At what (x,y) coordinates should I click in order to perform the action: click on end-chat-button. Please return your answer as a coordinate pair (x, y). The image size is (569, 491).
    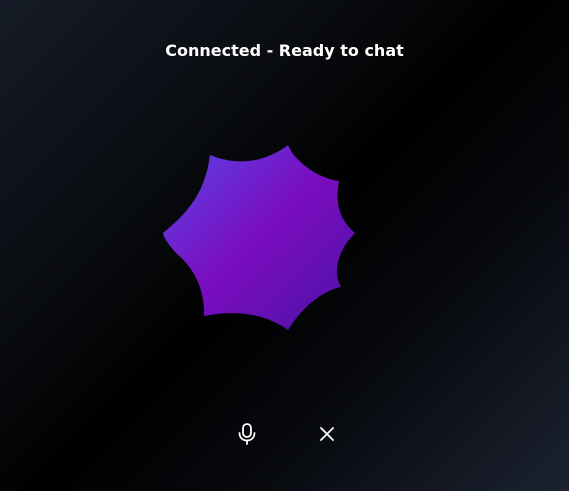
    Looking at the image, I should click on (327, 434).